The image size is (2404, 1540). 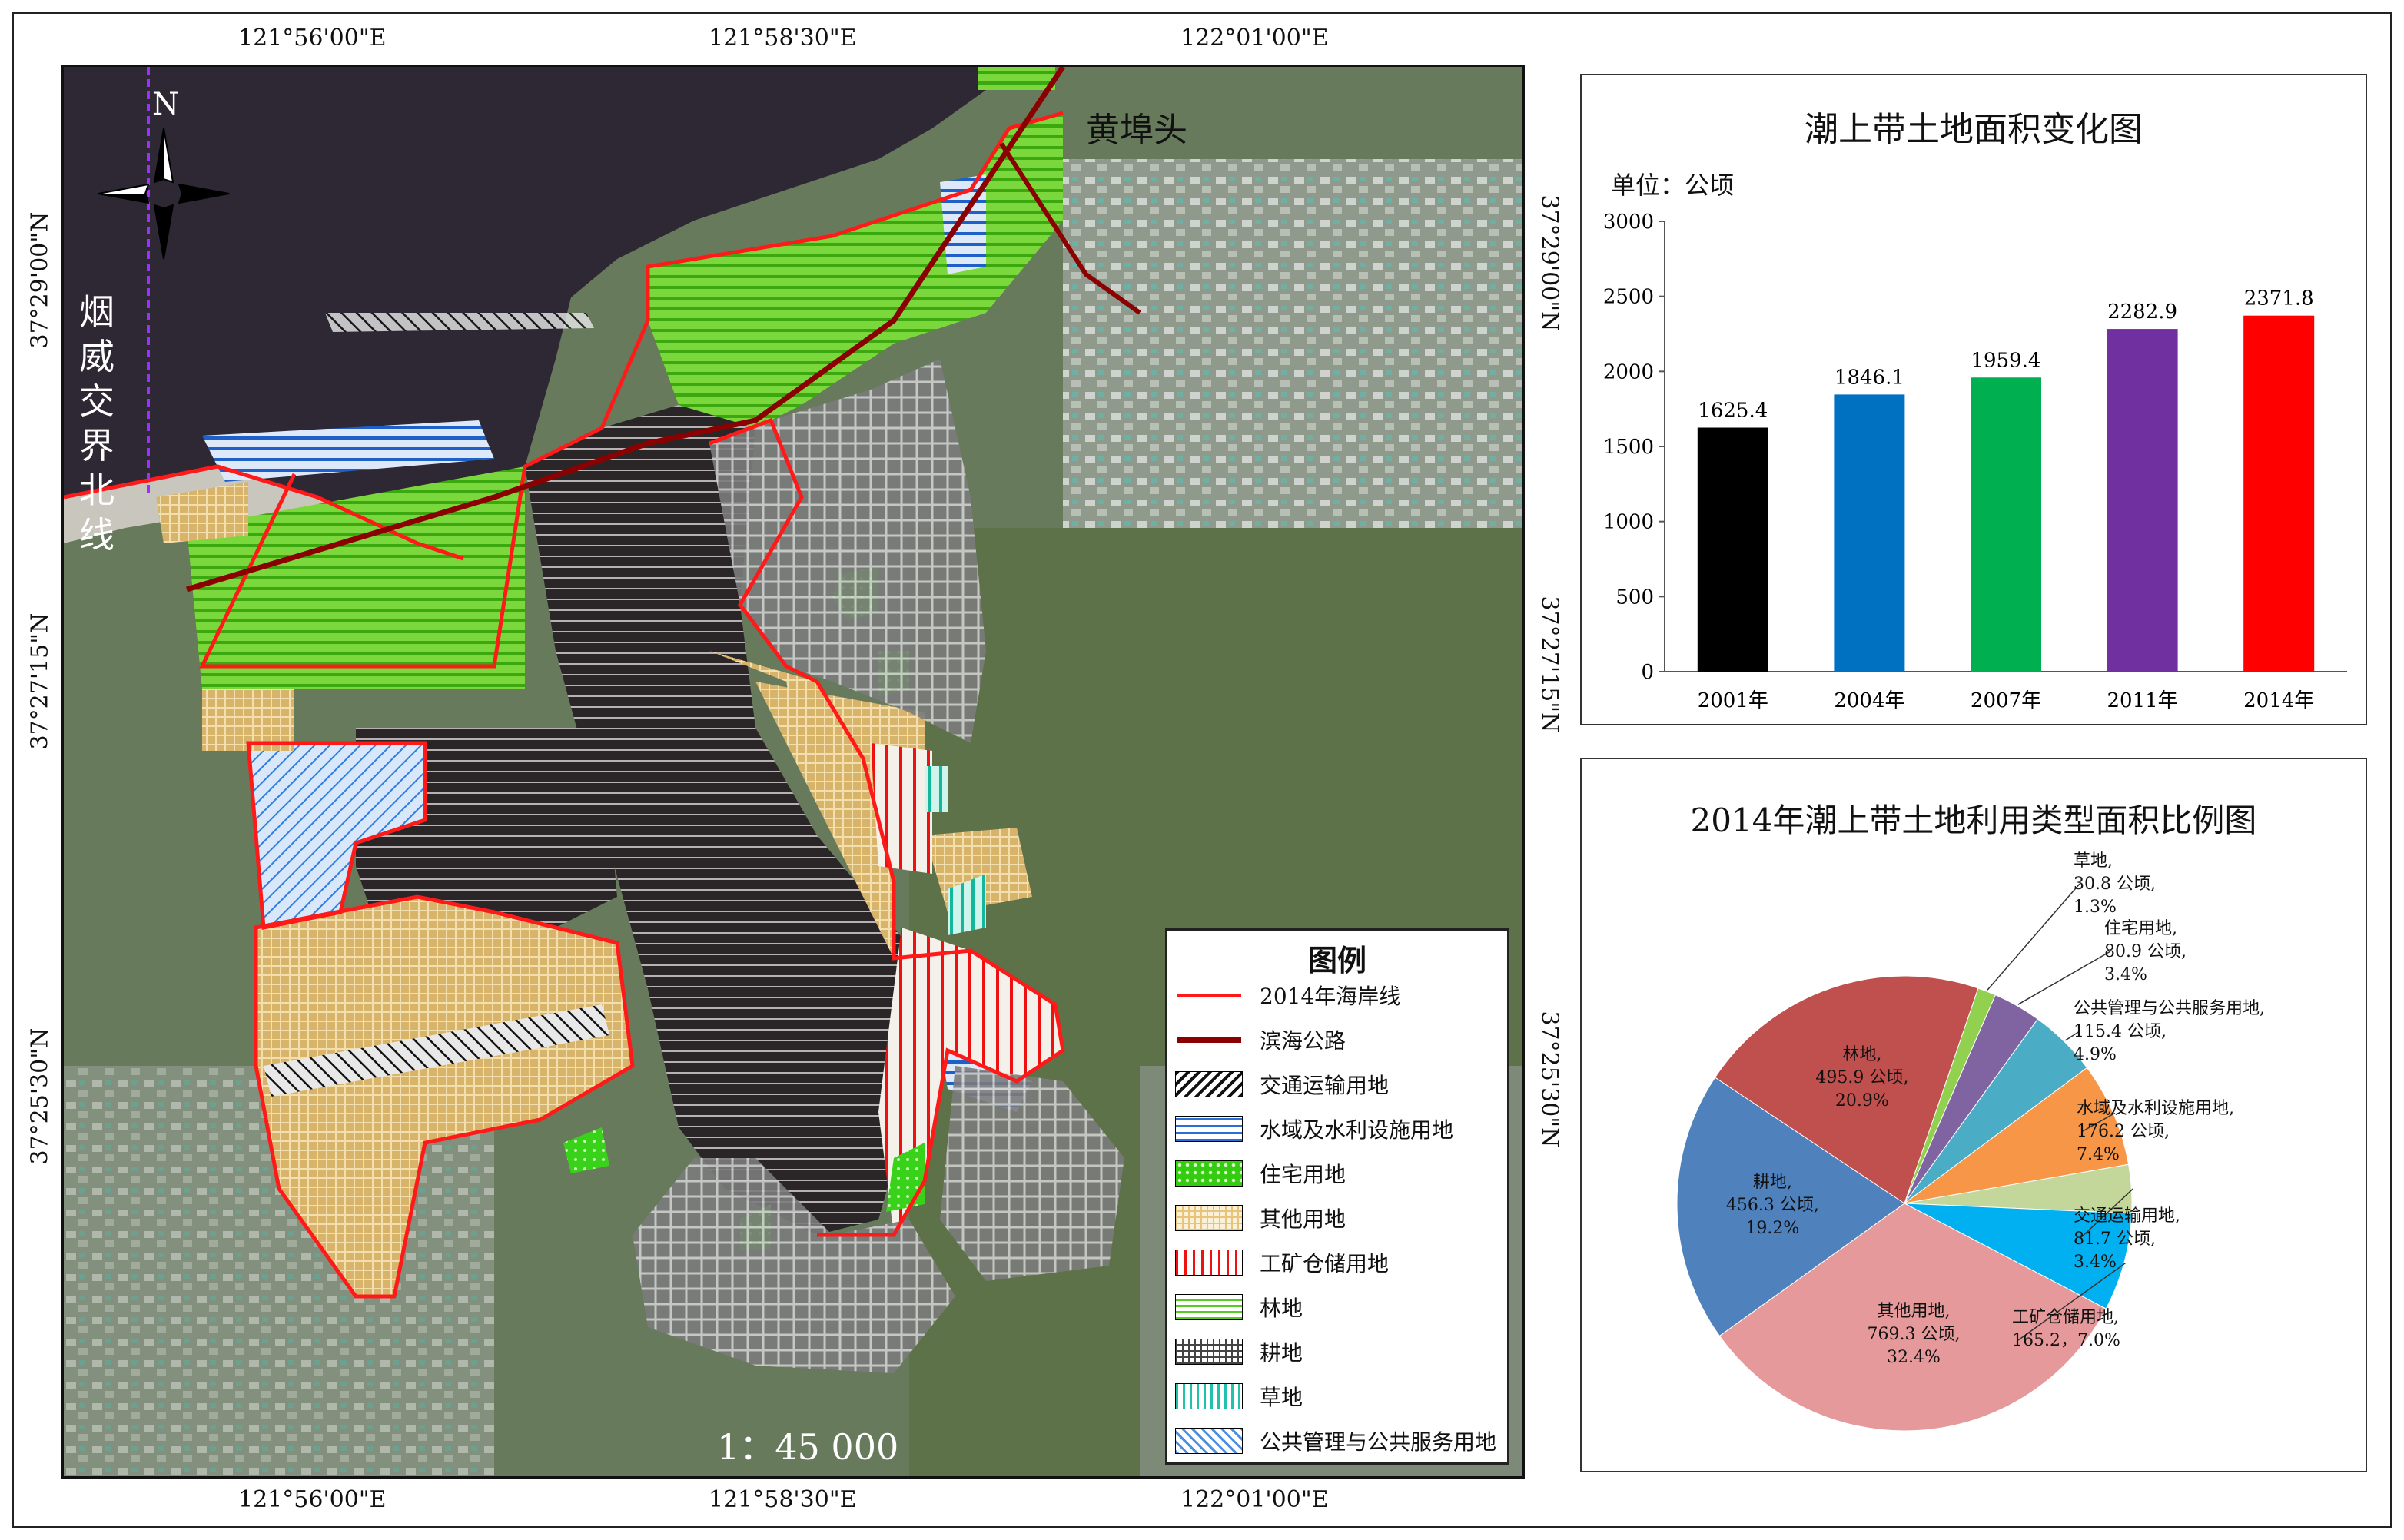 I want to click on y-tick-label: 2000, so click(x=1628, y=371).